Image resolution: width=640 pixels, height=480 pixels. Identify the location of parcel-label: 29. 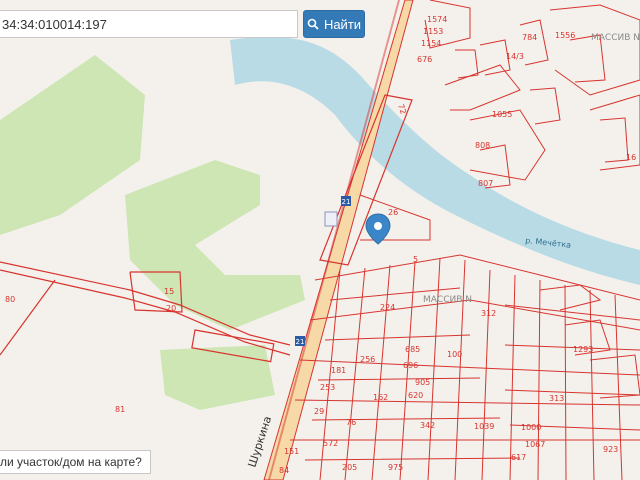
(319, 411).